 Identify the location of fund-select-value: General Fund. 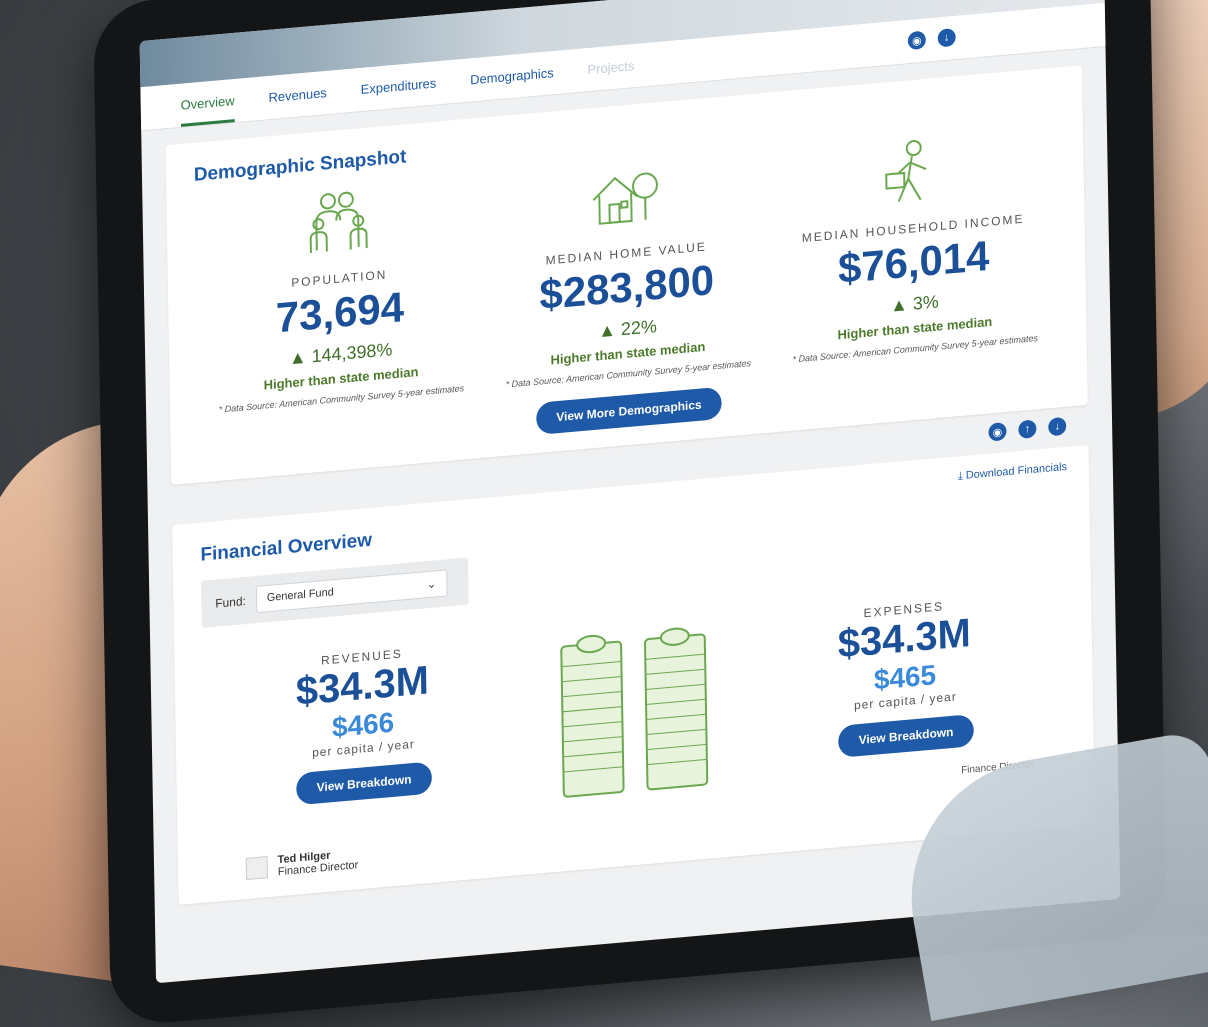
(300, 595).